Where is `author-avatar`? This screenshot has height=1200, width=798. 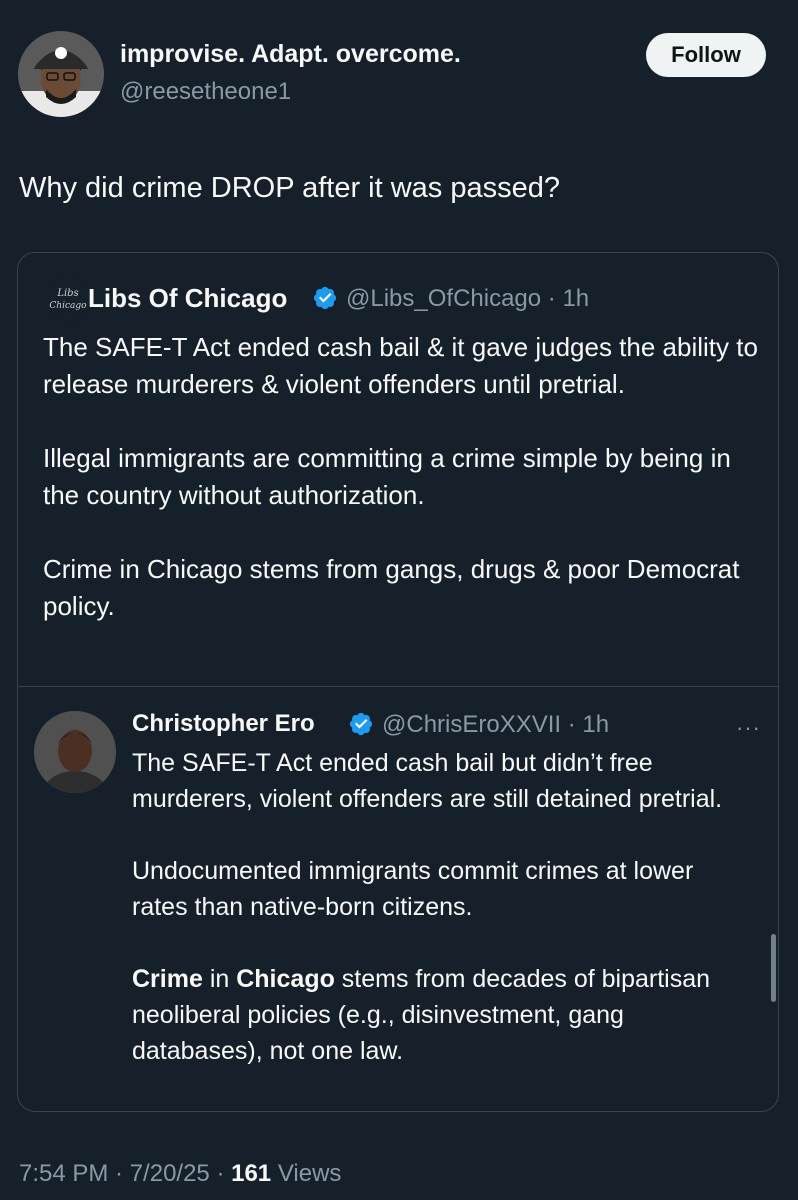
author-avatar is located at coordinates (61, 74).